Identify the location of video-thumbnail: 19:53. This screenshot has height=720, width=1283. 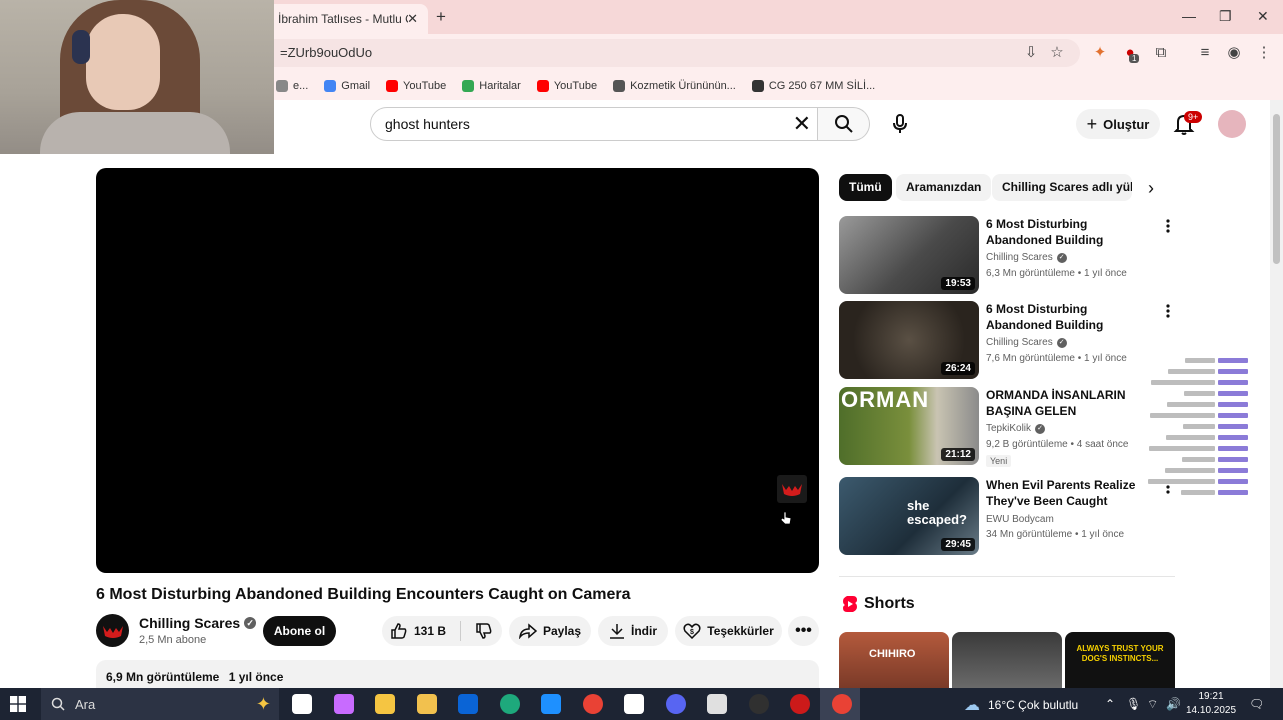
(909, 255).